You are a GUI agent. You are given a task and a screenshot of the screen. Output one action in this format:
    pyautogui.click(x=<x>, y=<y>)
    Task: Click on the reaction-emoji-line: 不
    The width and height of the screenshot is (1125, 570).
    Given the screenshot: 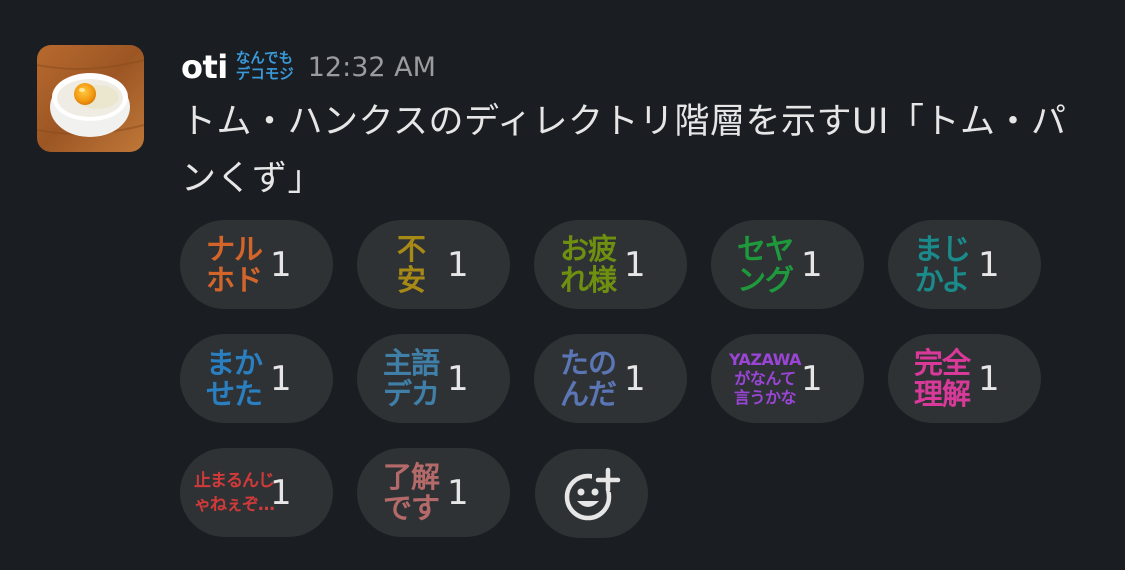 What is the action you would take?
    pyautogui.click(x=411, y=248)
    